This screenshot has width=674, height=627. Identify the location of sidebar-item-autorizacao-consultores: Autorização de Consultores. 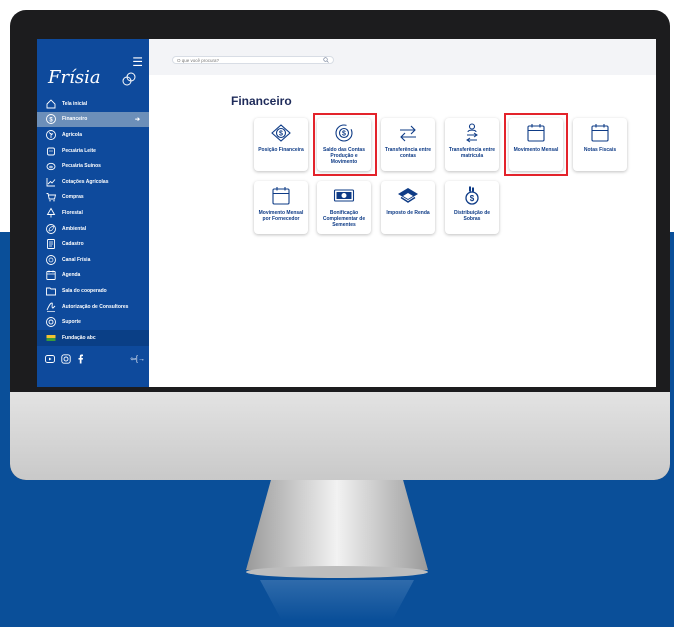
(93, 307).